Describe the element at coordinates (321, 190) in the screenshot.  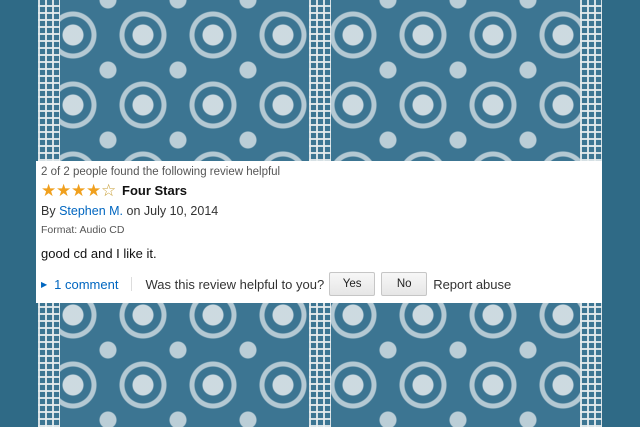
I see `review-title-row: ★ ★ ★ ★ ☆ Four Stars` at that location.